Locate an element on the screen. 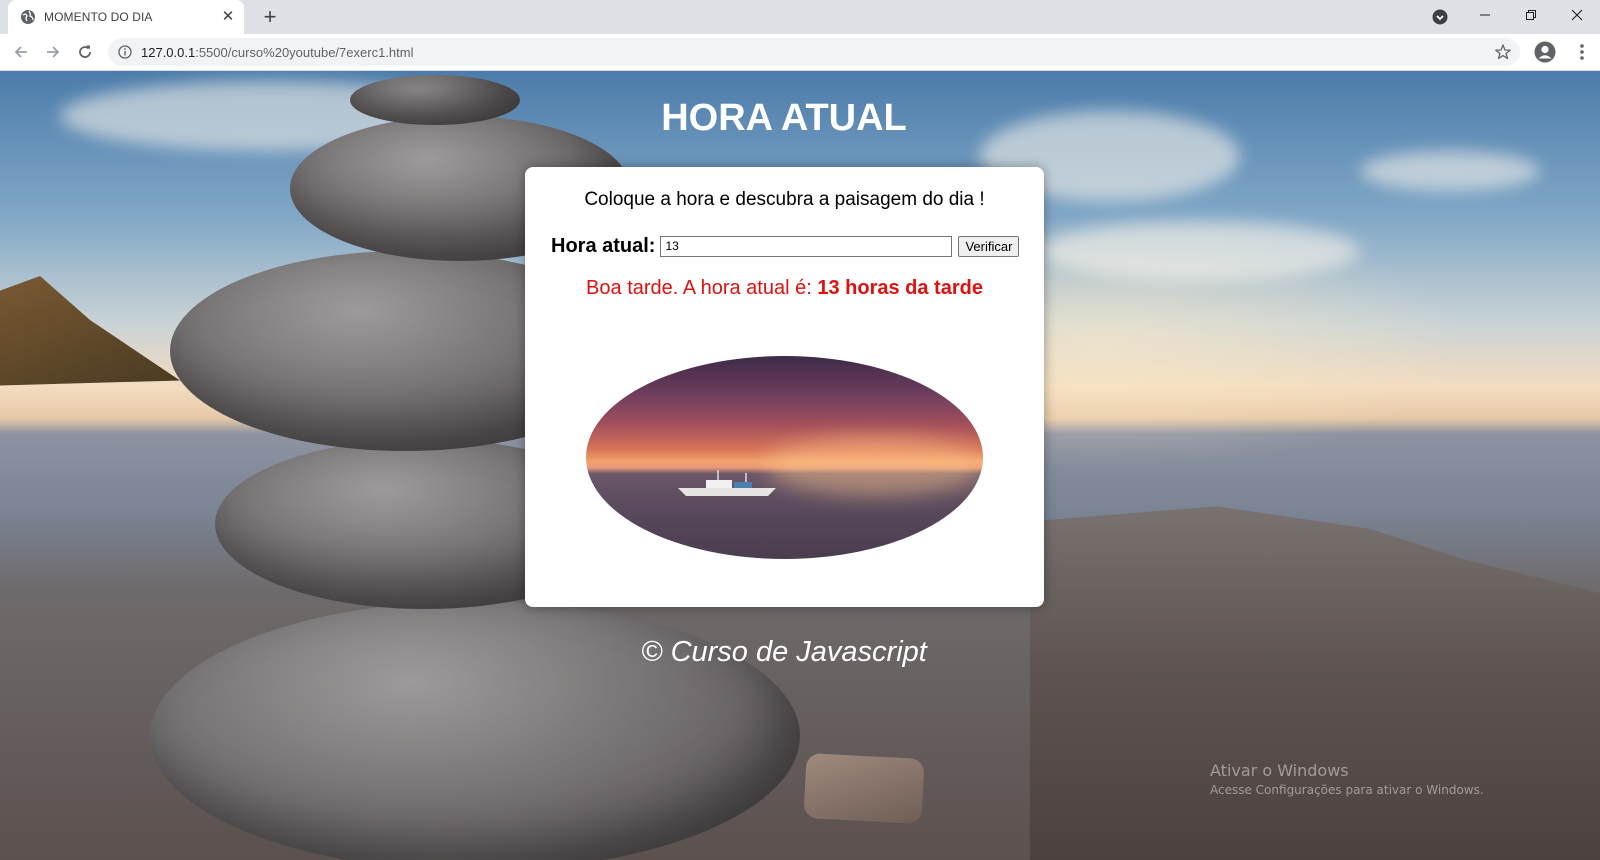  reload-icon is located at coordinates (85, 52).